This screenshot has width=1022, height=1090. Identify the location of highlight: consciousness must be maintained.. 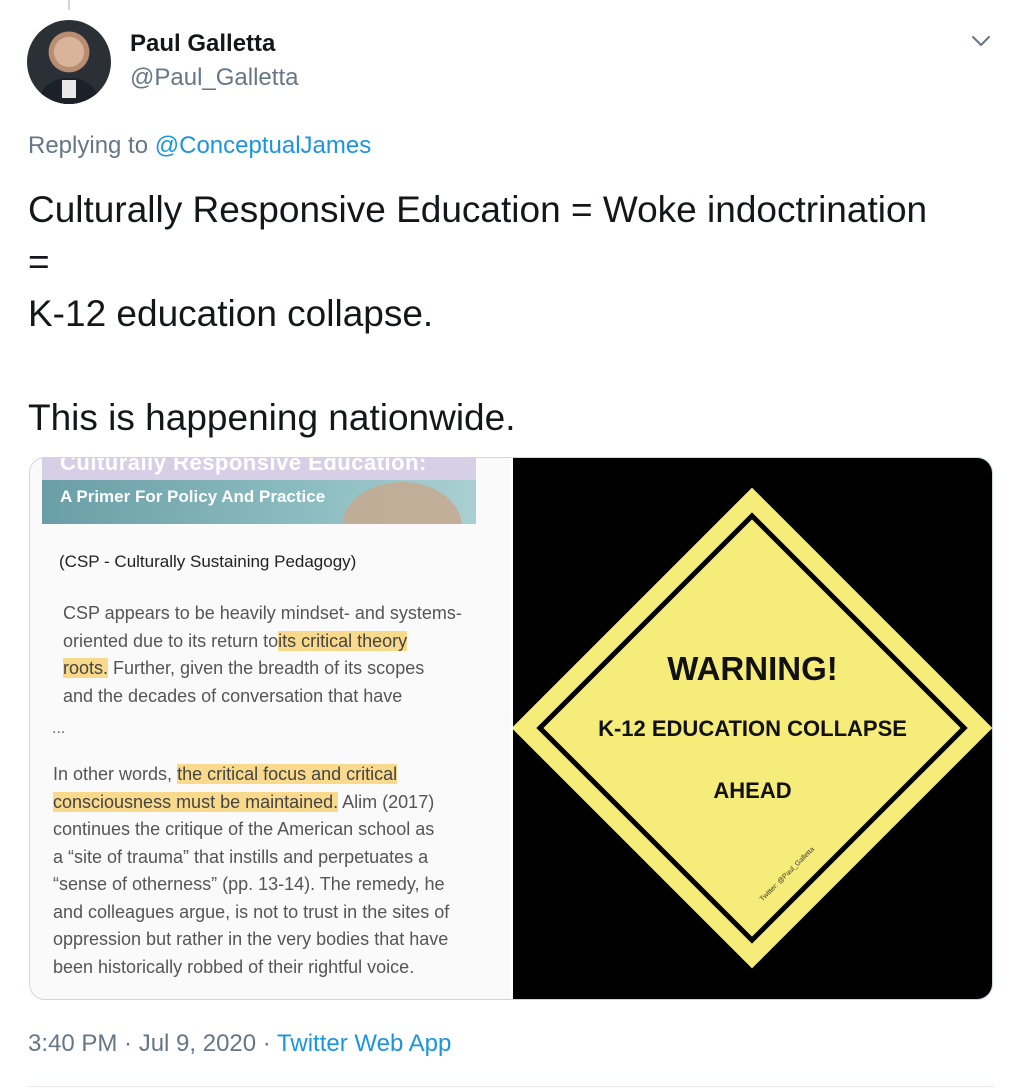
(196, 801).